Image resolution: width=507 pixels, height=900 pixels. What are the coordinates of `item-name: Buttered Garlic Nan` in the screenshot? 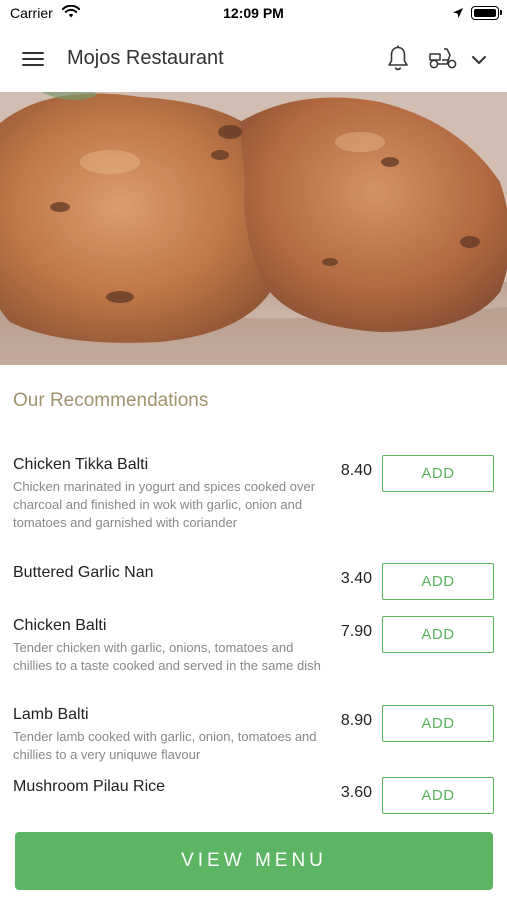 It's located at (83, 572).